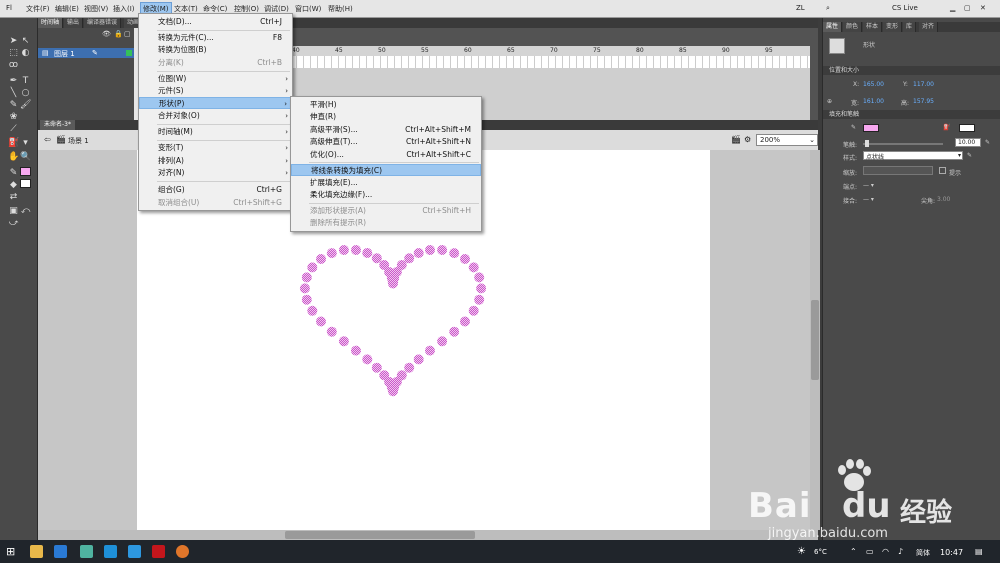  Describe the element at coordinates (215, 38) in the screenshot. I see `menu-item-convert-symbol: 转换为元件(C)... F8` at that location.